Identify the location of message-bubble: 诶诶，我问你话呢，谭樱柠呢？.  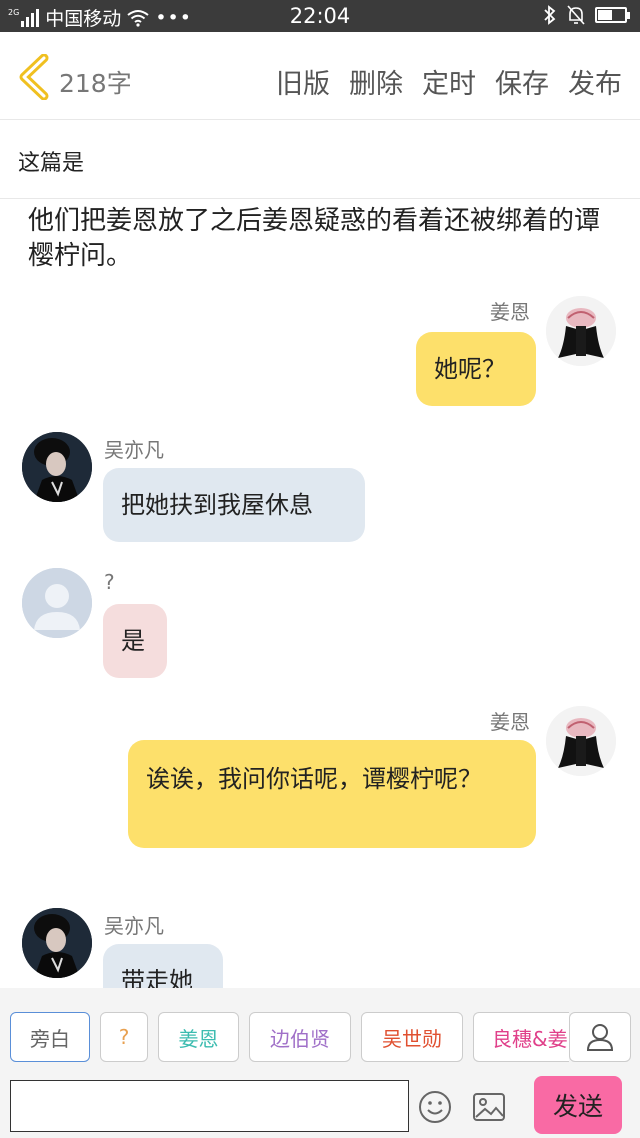
(332, 794).